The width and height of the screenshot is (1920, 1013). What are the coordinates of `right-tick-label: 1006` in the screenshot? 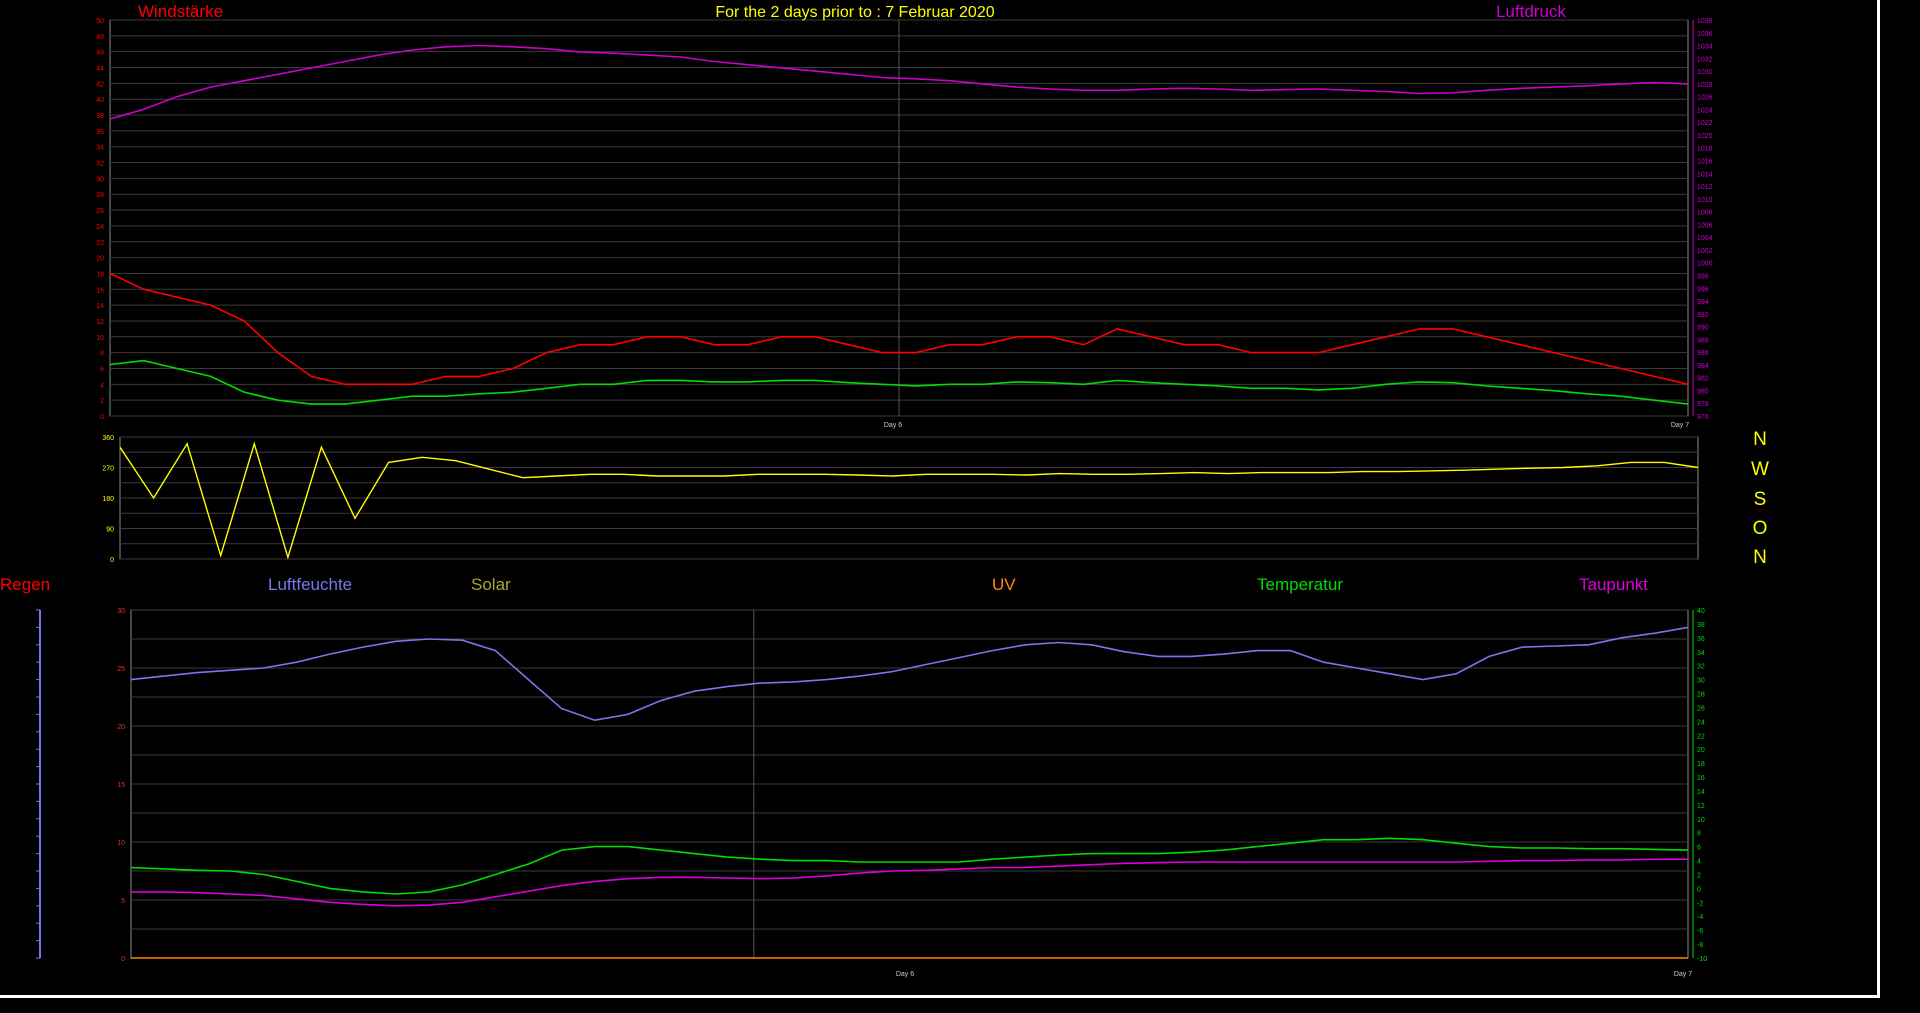 It's located at (1705, 225).